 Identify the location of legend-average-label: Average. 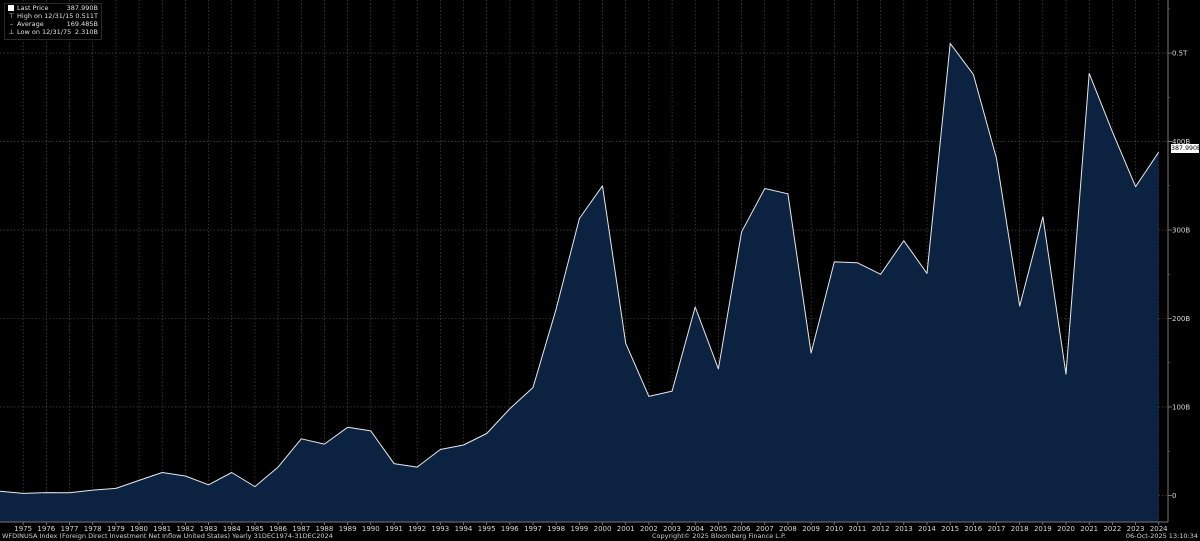
(30, 24).